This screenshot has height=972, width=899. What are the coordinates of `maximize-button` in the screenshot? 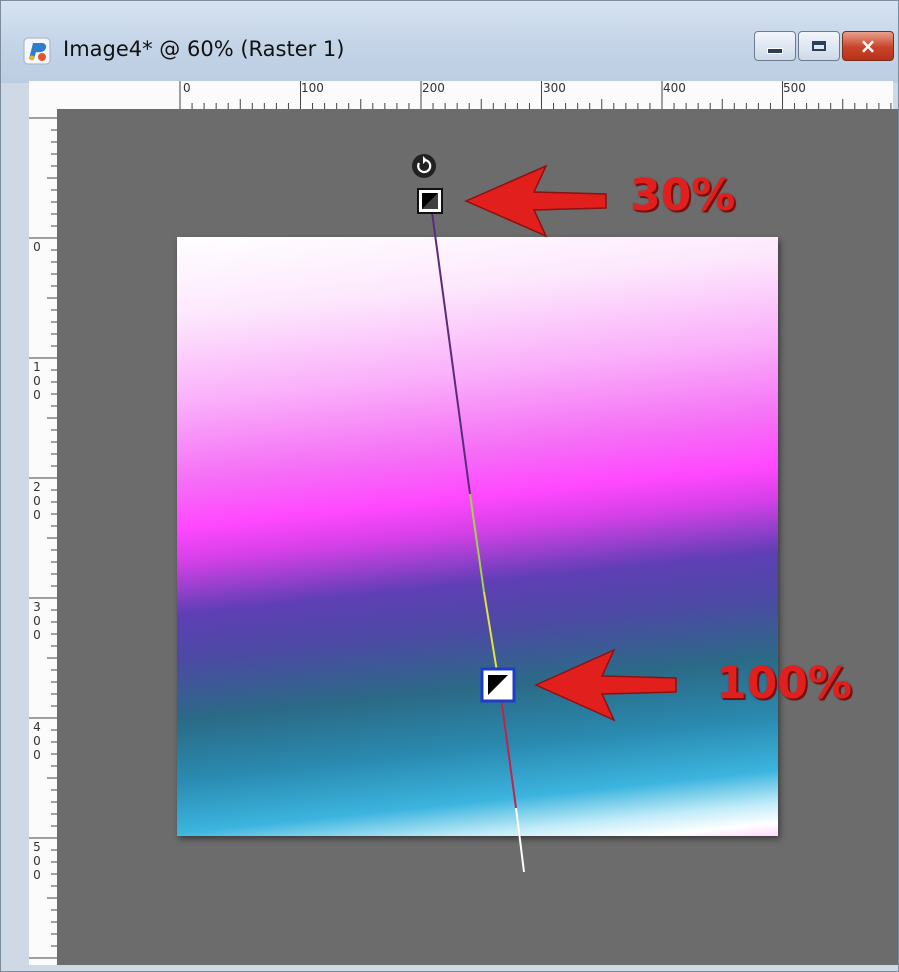 It's located at (819, 46).